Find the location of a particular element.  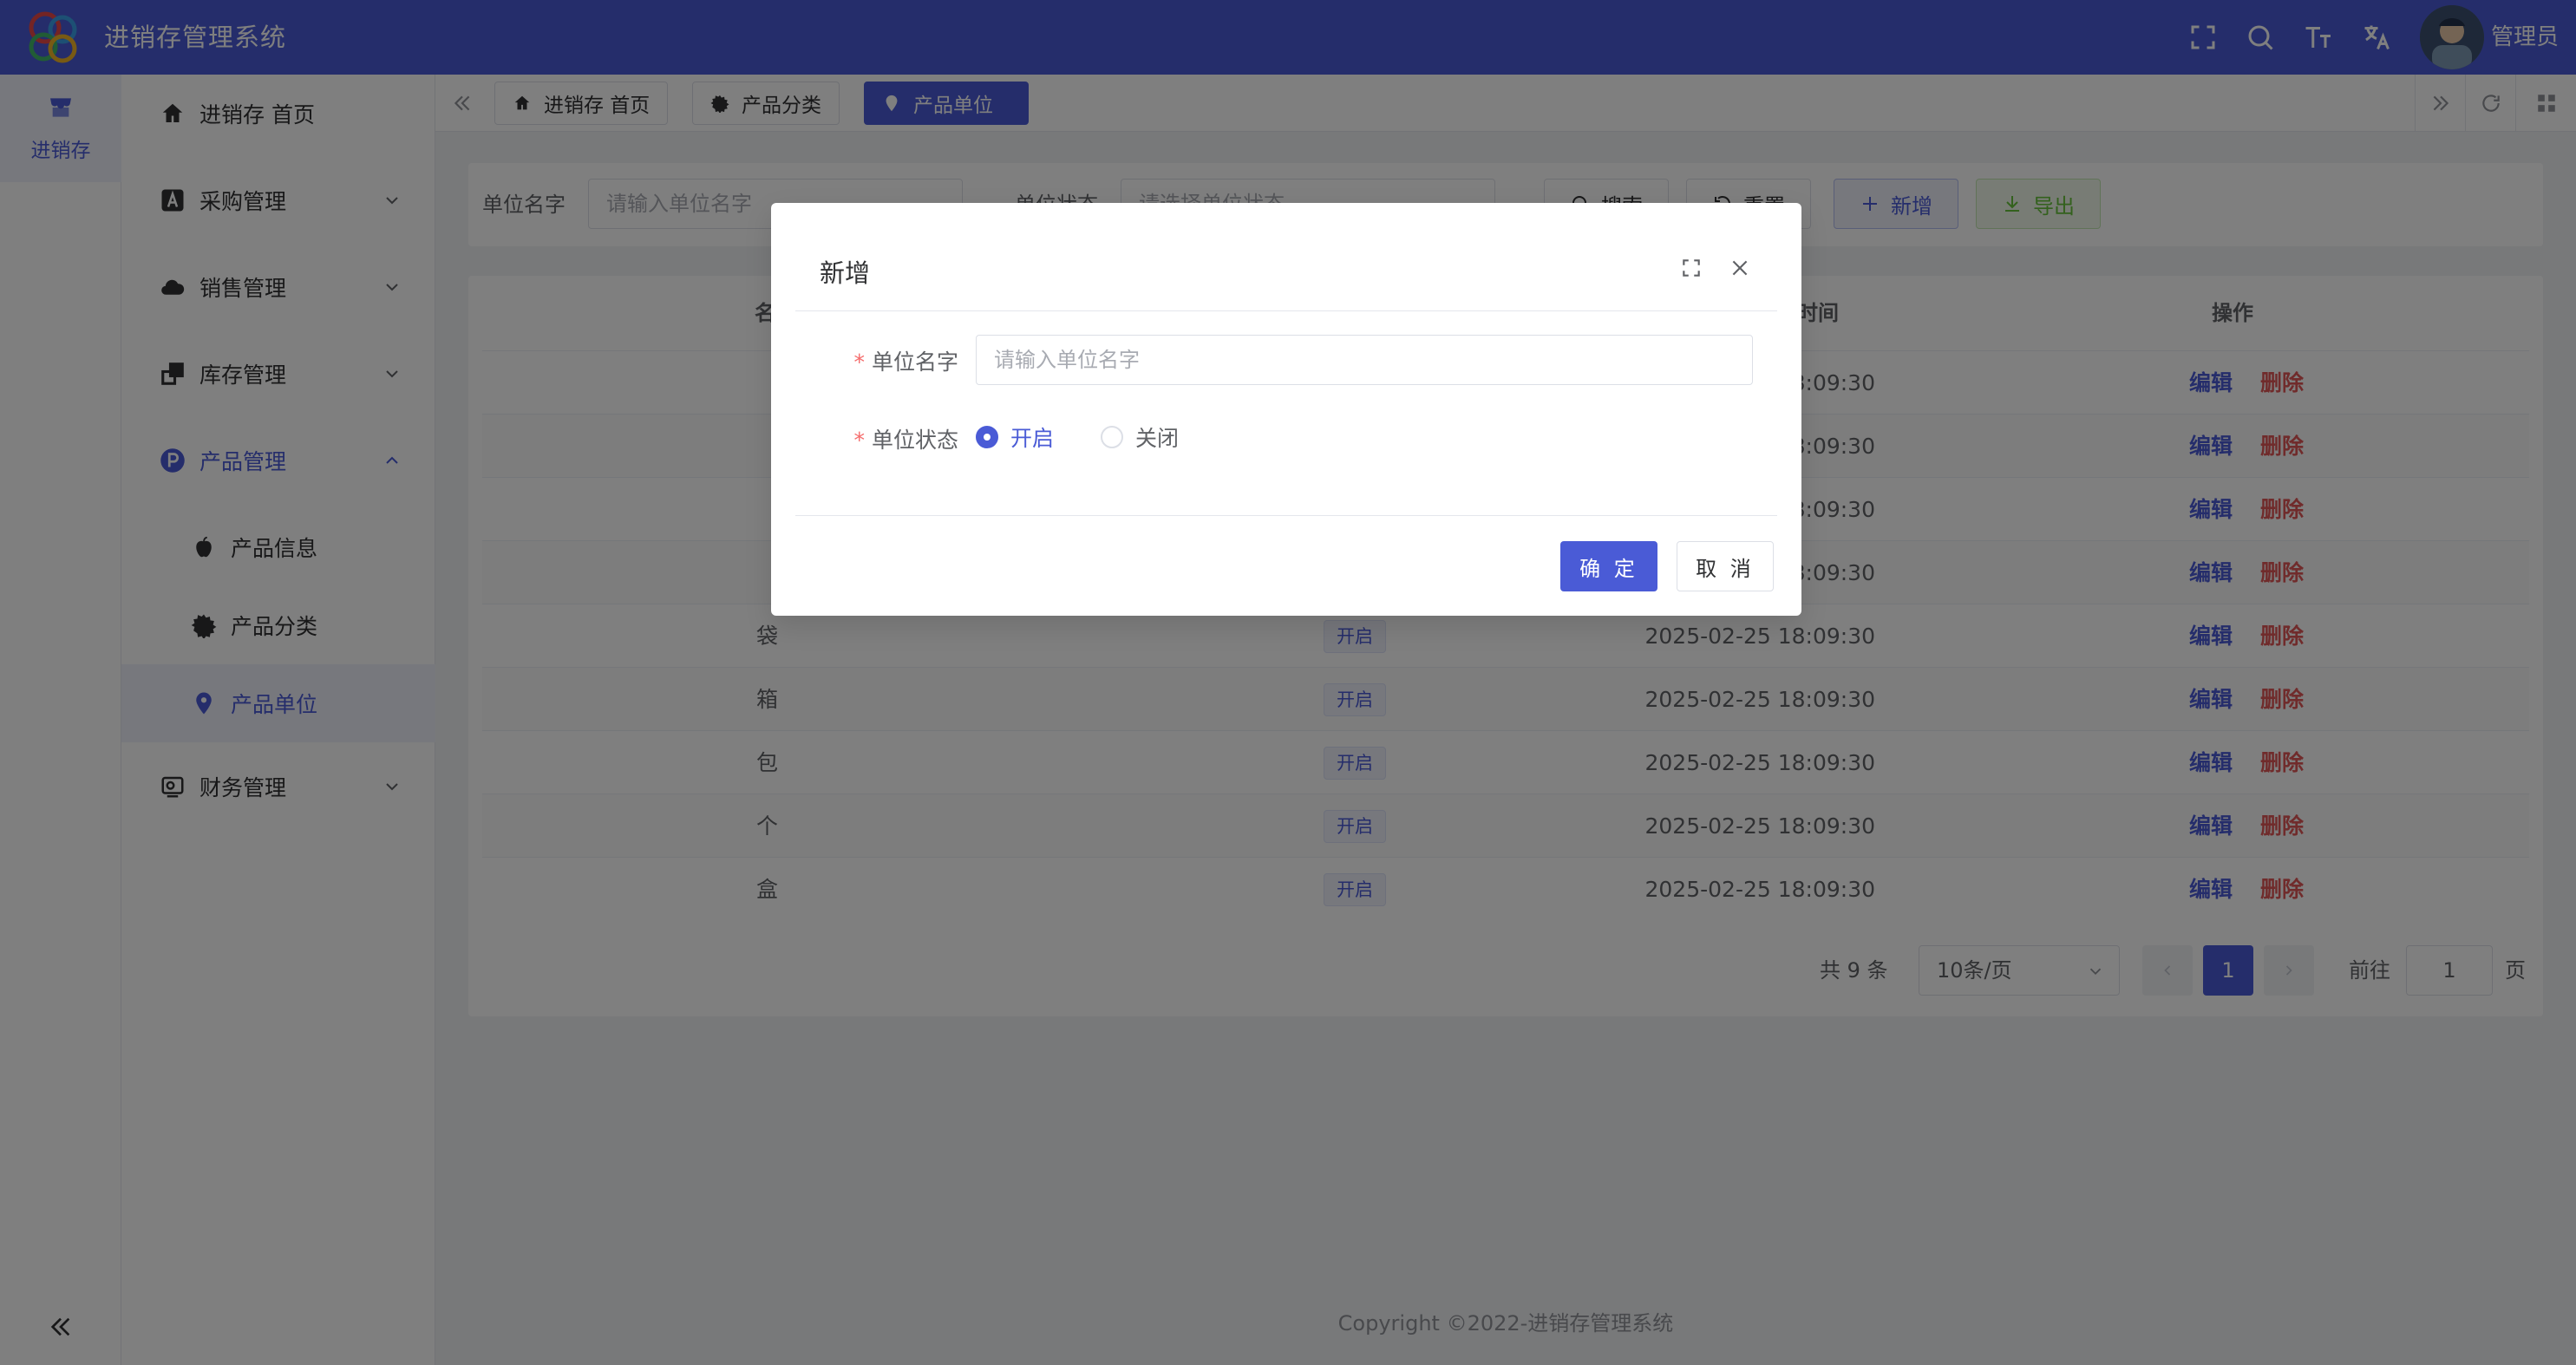

status-radio-off: 关闭 is located at coordinates (1140, 437).